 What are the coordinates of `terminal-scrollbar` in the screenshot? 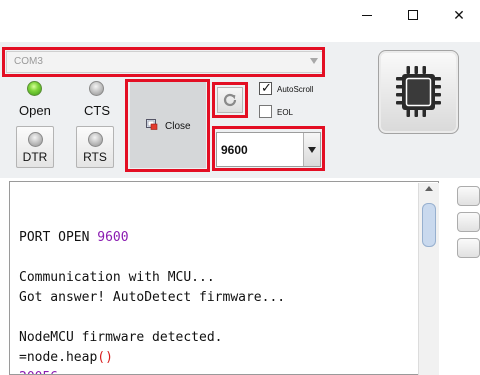 It's located at (428, 279).